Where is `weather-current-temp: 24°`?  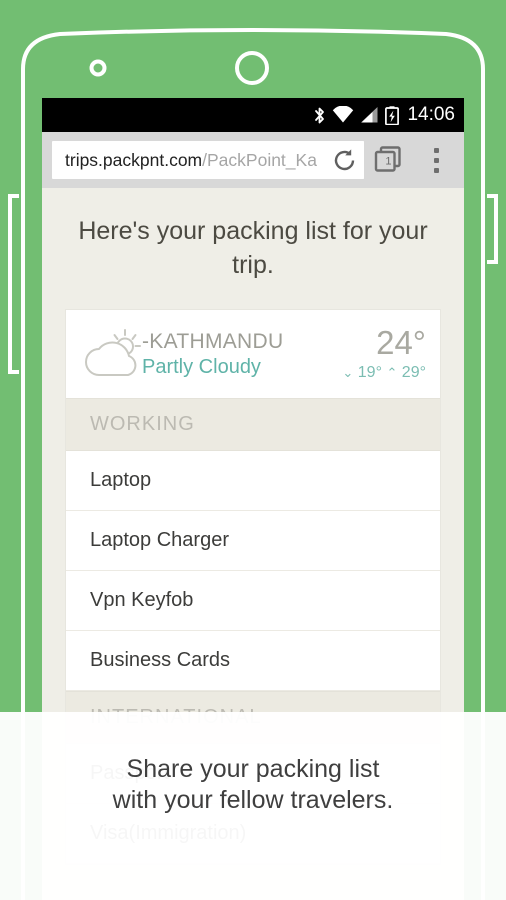
weather-current-temp: 24° is located at coordinates (401, 343).